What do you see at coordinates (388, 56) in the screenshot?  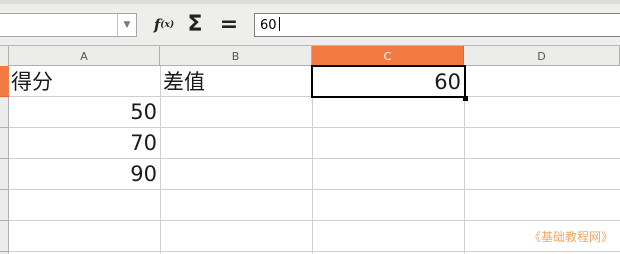 I see `column-header-c: C` at bounding box center [388, 56].